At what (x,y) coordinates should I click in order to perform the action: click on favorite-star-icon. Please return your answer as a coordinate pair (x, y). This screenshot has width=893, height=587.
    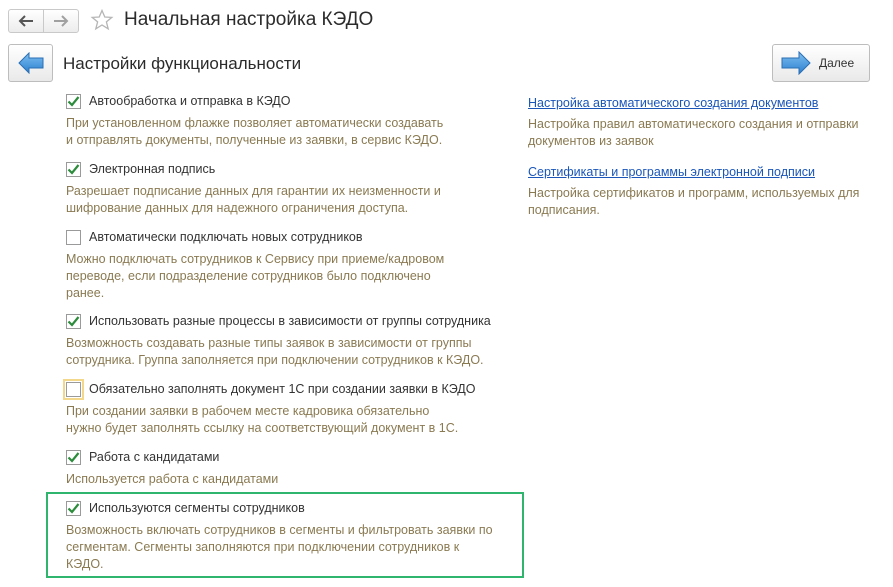
    Looking at the image, I should click on (102, 20).